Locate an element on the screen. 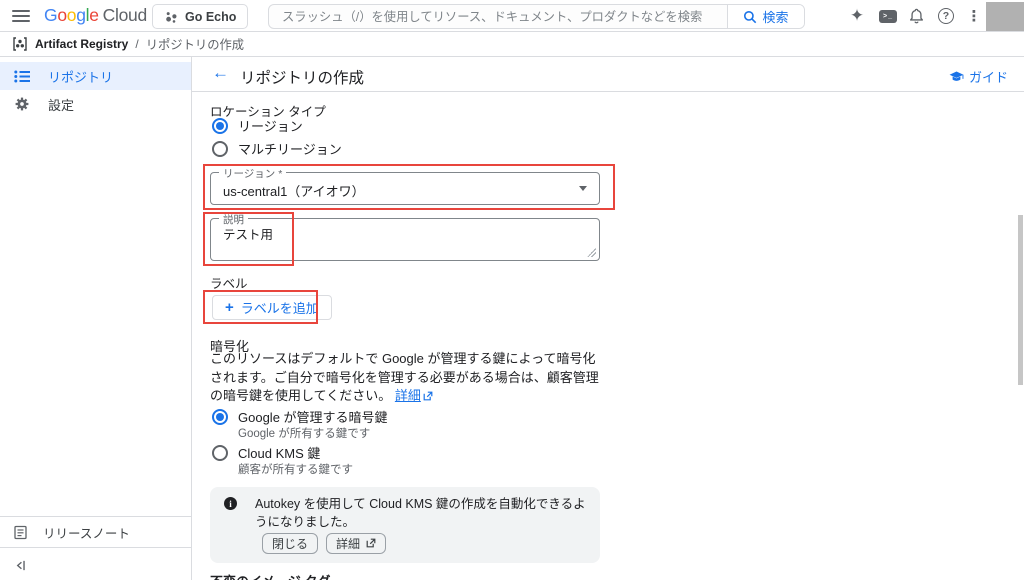 The width and height of the screenshot is (1024, 580). project-selector: Go Echo is located at coordinates (200, 16).